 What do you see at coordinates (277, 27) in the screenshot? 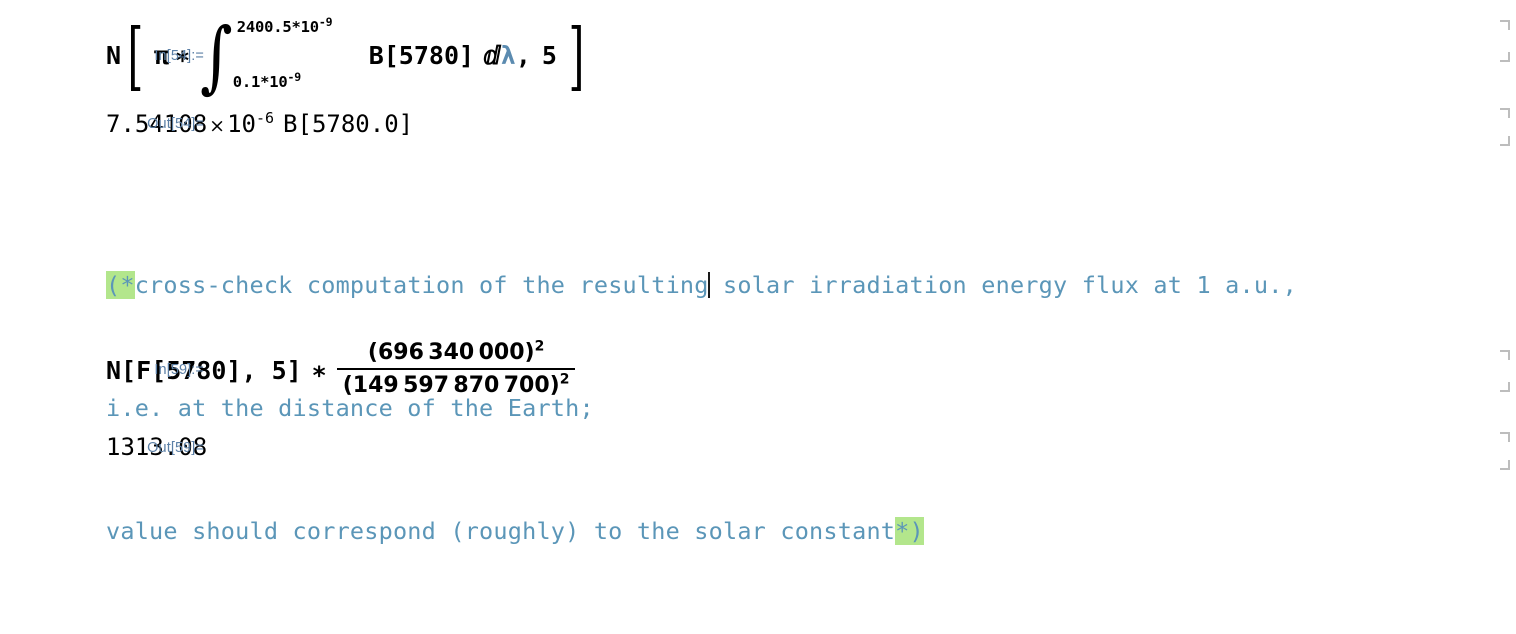
I see `upper-limit-base: 2400.5*10` at bounding box center [277, 27].